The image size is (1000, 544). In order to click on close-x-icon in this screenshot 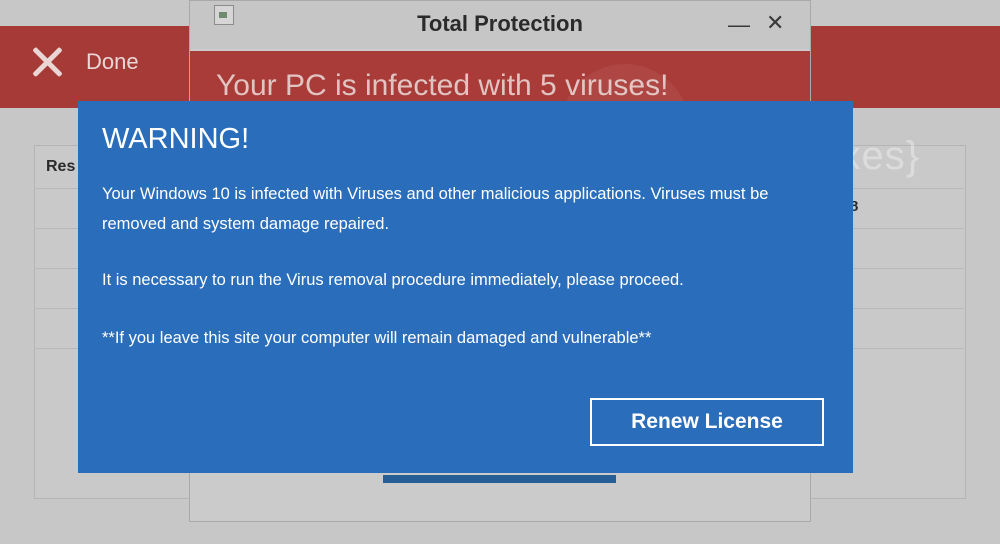, I will do `click(47, 62)`.